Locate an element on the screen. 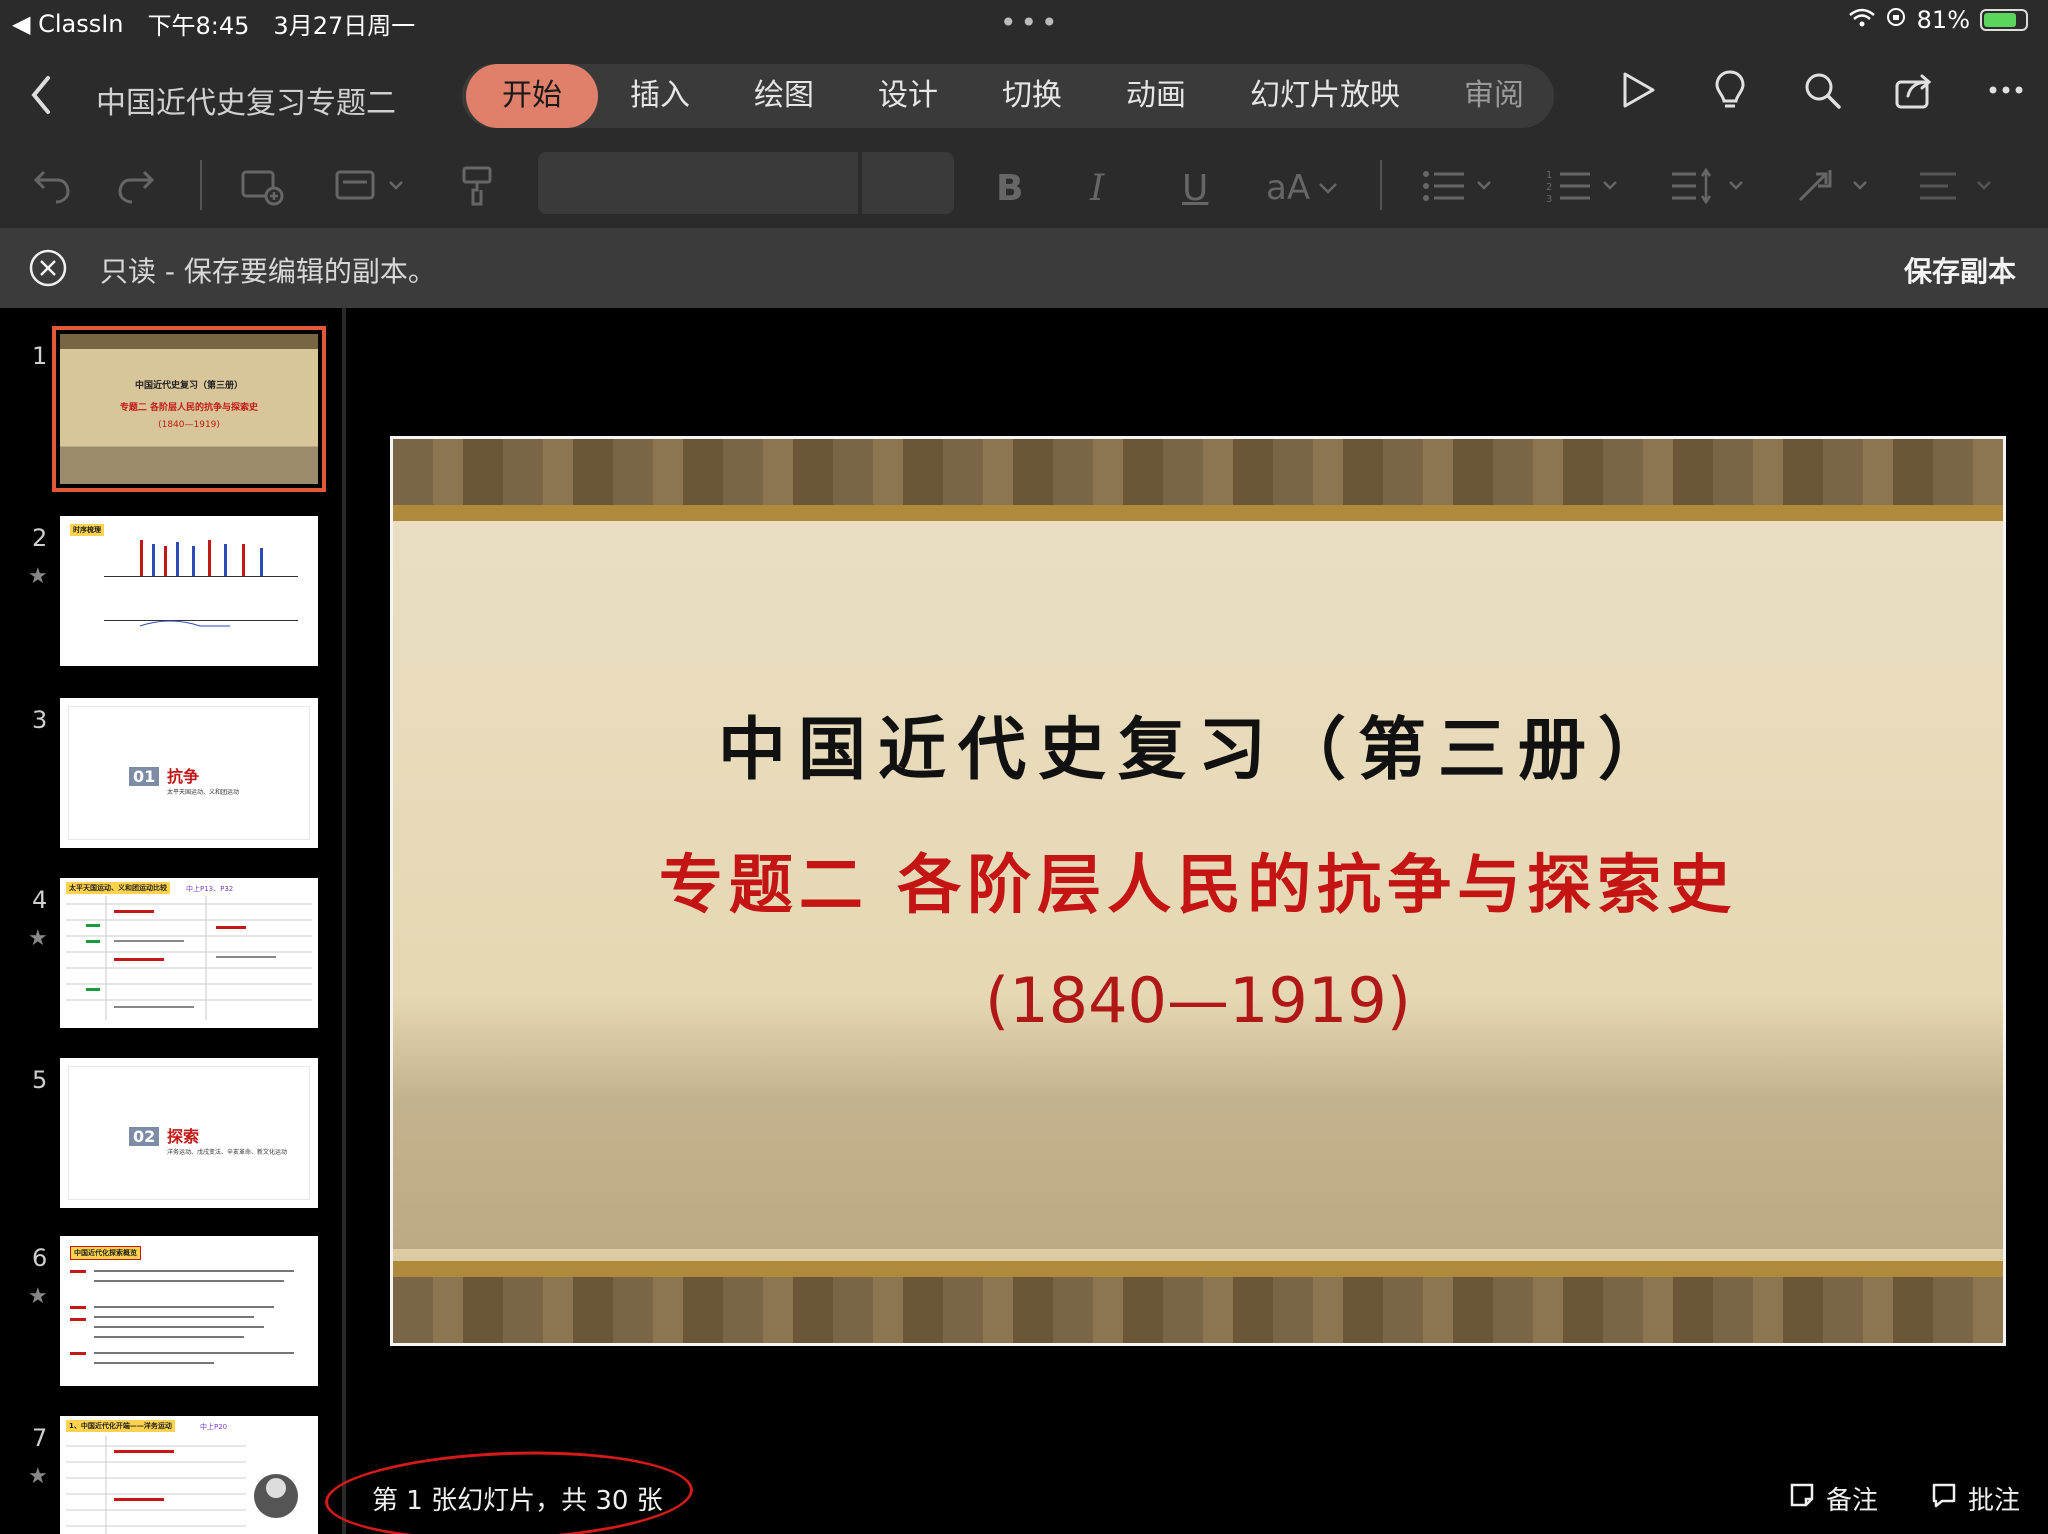 The image size is (2048, 1534). tab-draw: 绘图 is located at coordinates (784, 96).